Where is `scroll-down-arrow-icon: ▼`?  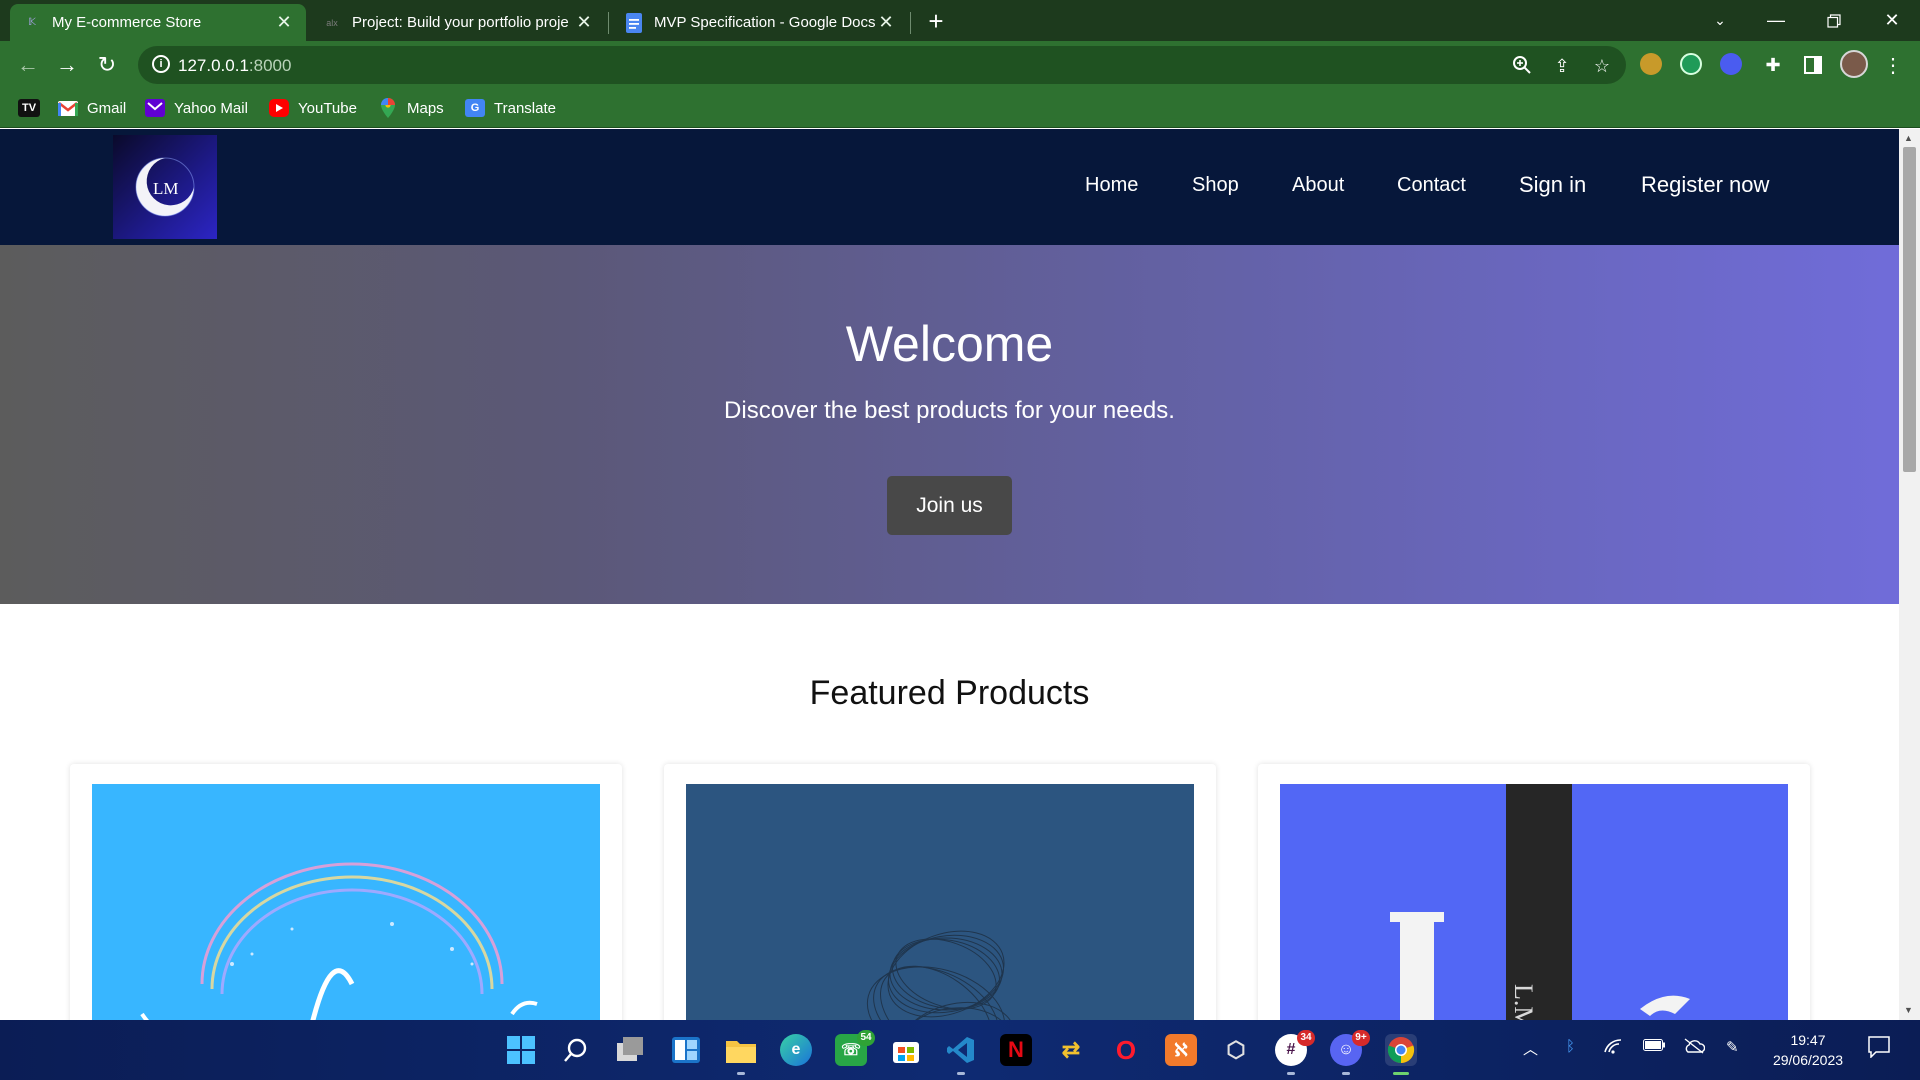 scroll-down-arrow-icon: ▼ is located at coordinates (1908, 1010).